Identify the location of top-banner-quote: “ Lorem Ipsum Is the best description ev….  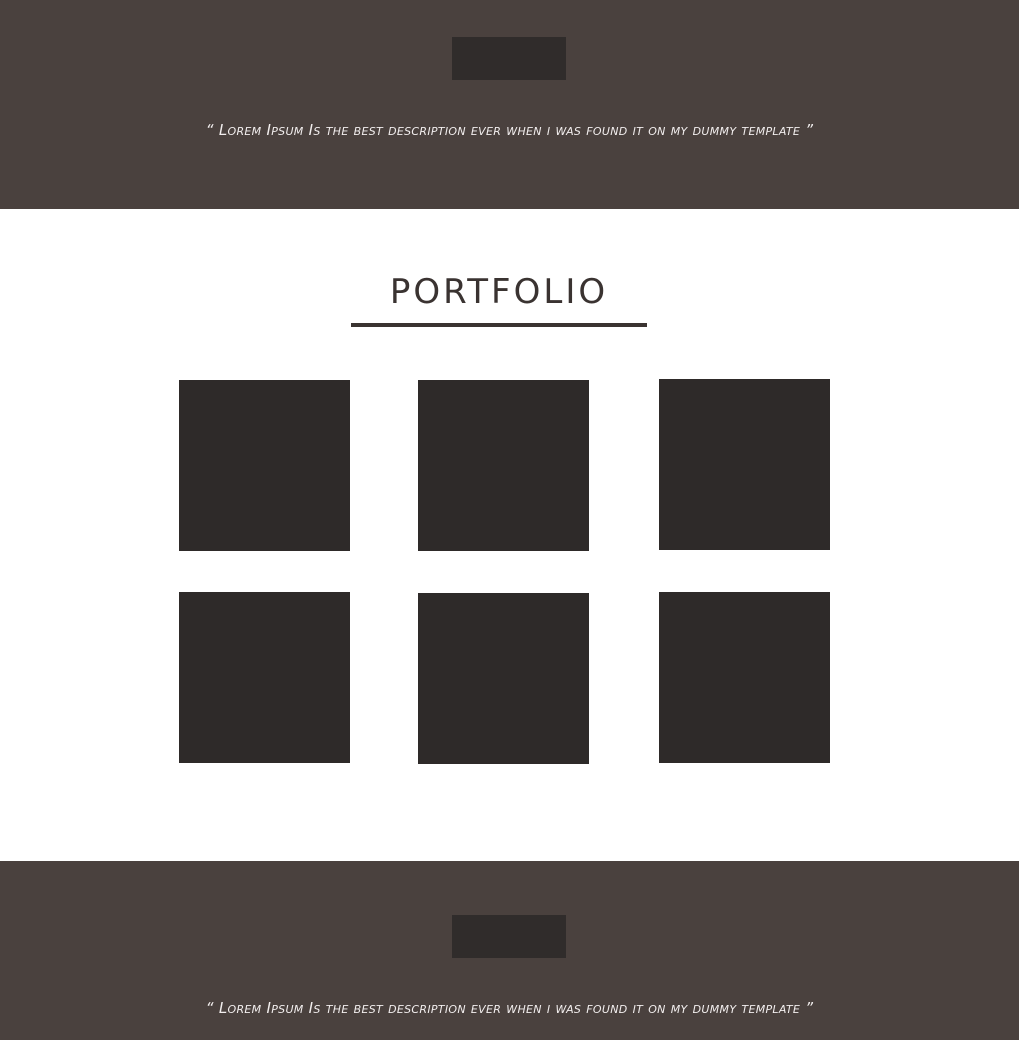
(509, 130).